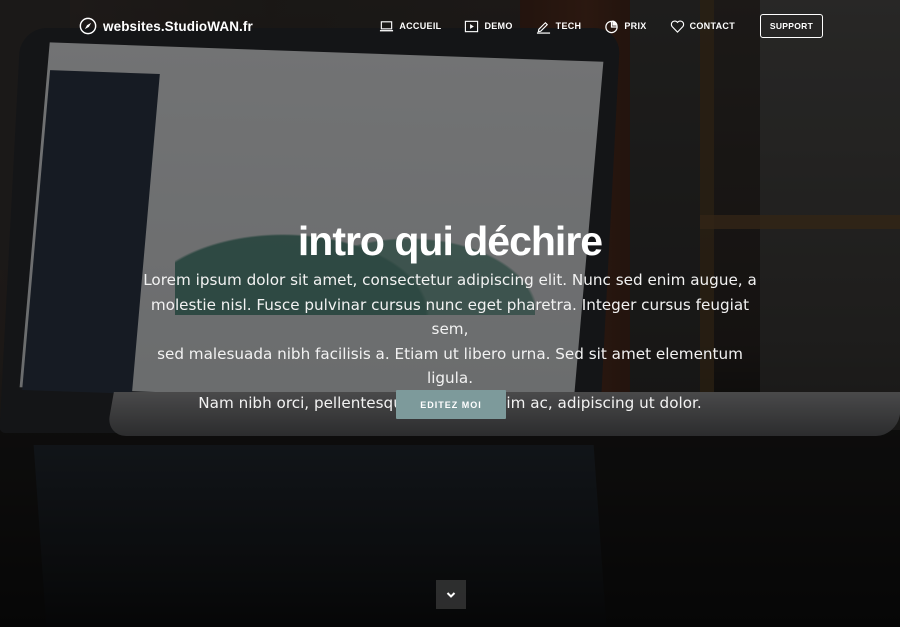 This screenshot has width=900, height=627. What do you see at coordinates (178, 26) in the screenshot?
I see `brand-name: websites.StudioWAN.fr` at bounding box center [178, 26].